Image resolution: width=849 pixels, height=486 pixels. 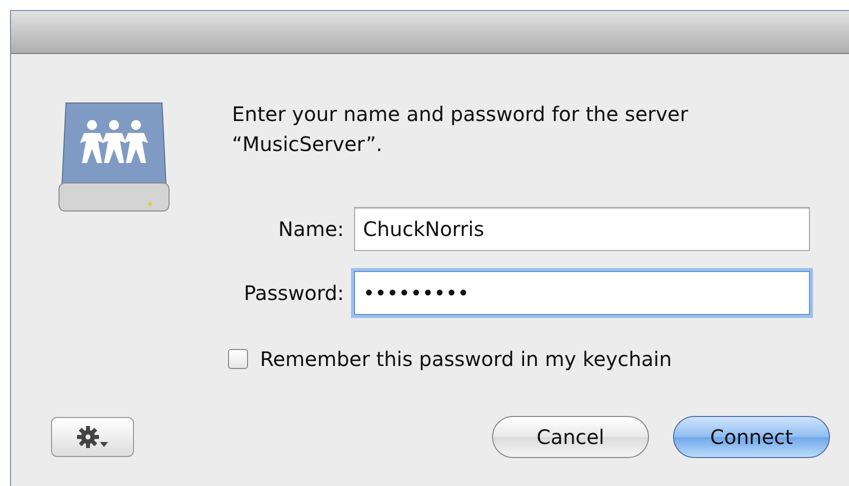 What do you see at coordinates (582, 229) in the screenshot?
I see `input-field: ChuckNorris` at bounding box center [582, 229].